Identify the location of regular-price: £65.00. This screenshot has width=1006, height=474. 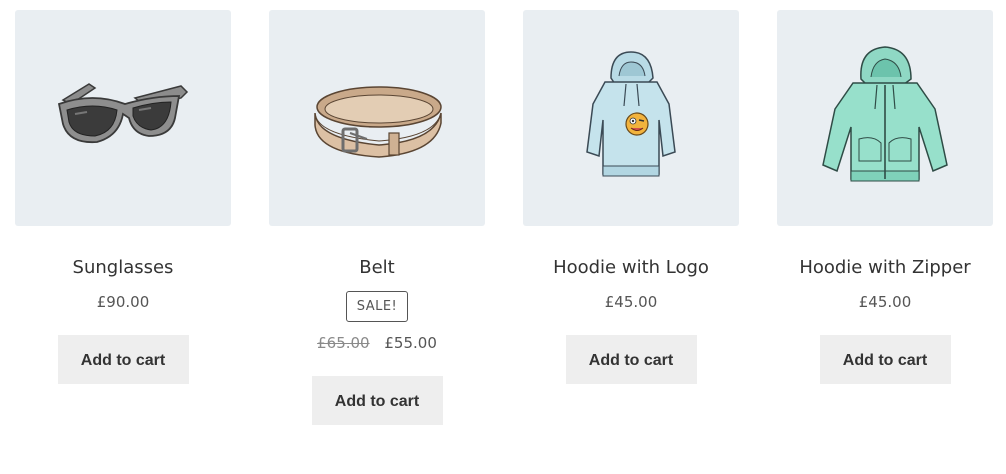
(343, 343).